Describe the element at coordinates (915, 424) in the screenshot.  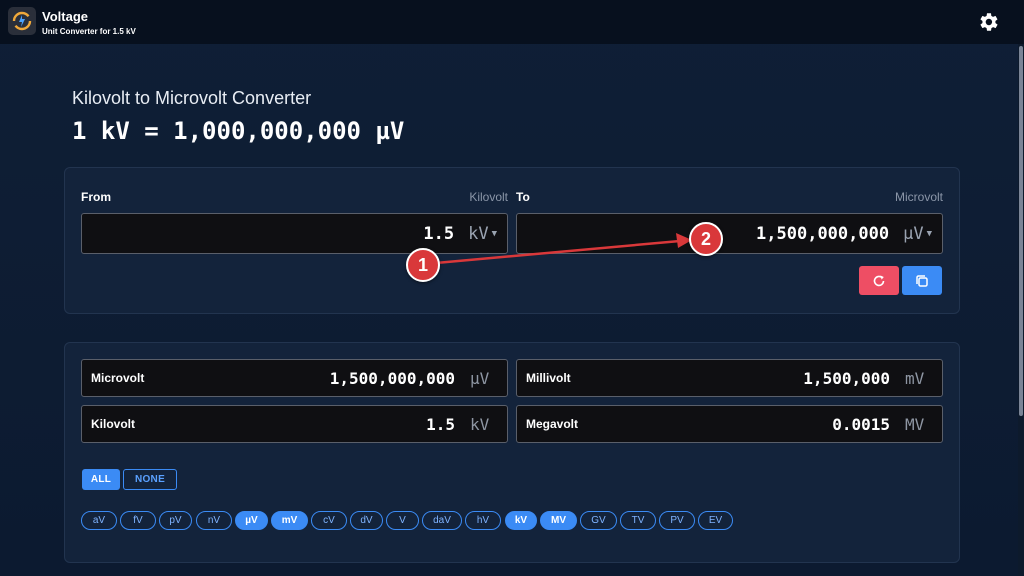
I see `result-unit-symbol: MV` at that location.